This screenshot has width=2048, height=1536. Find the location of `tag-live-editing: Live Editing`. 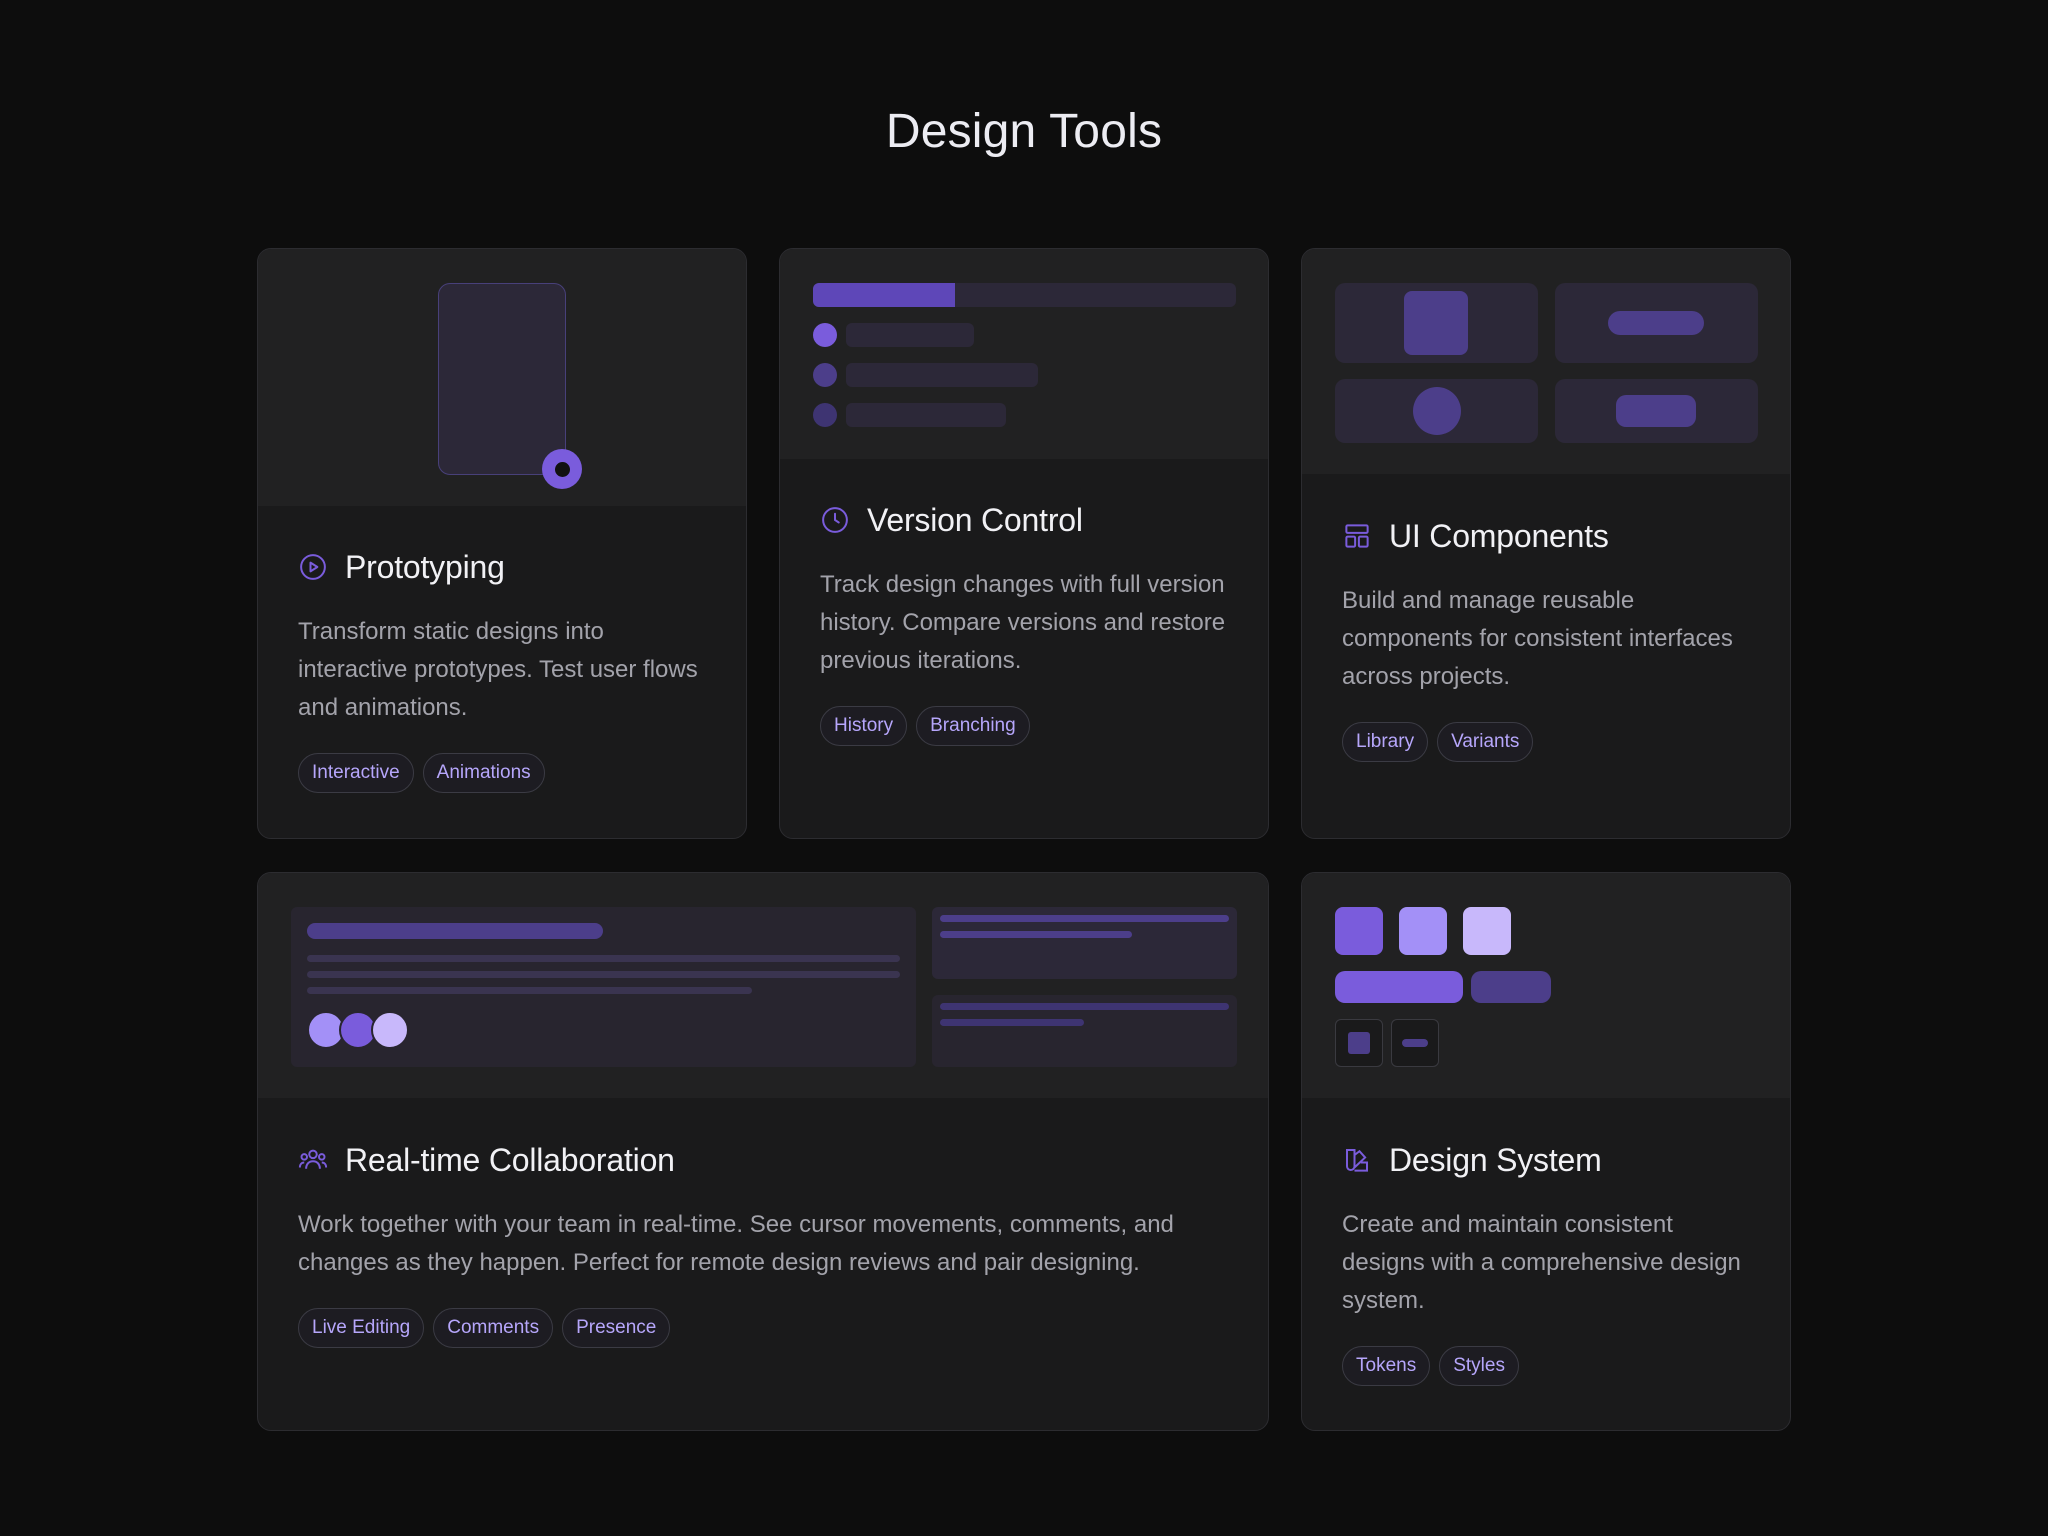

tag-live-editing: Live Editing is located at coordinates (361, 1328).